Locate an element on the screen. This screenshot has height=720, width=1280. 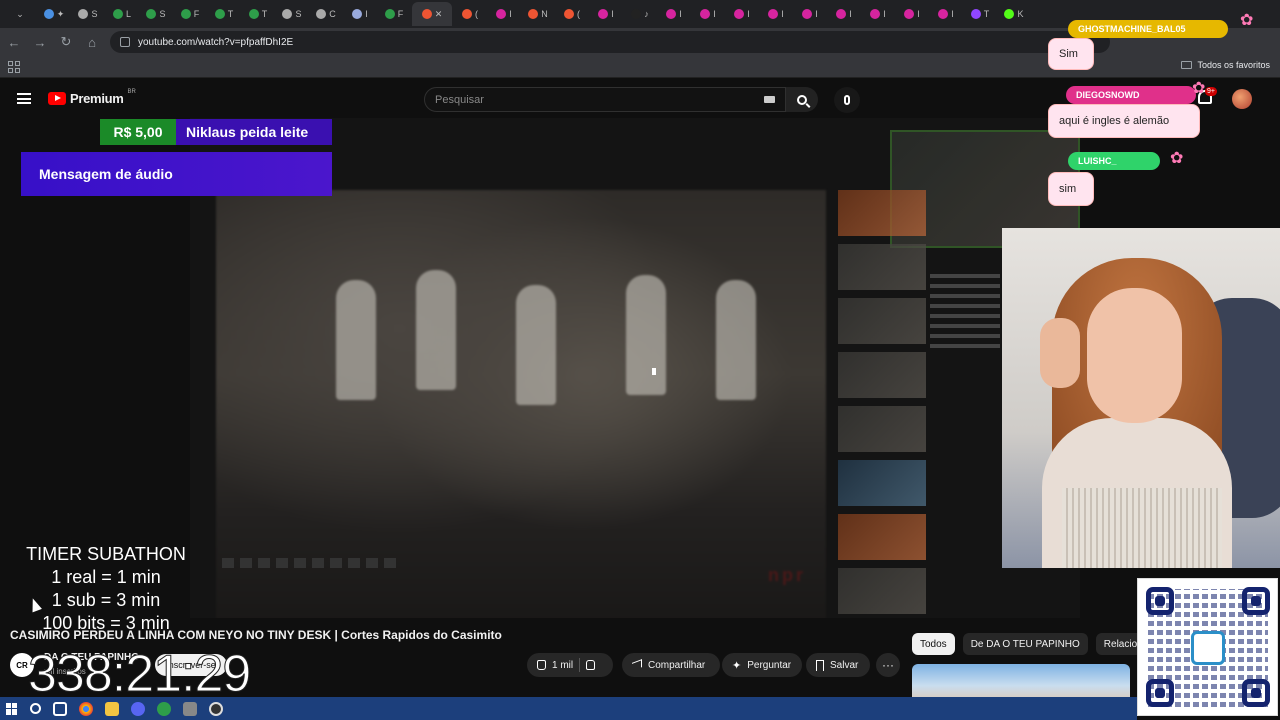
chat-message: aqui é ingles é alemão is located at coordinates (1124, 121).